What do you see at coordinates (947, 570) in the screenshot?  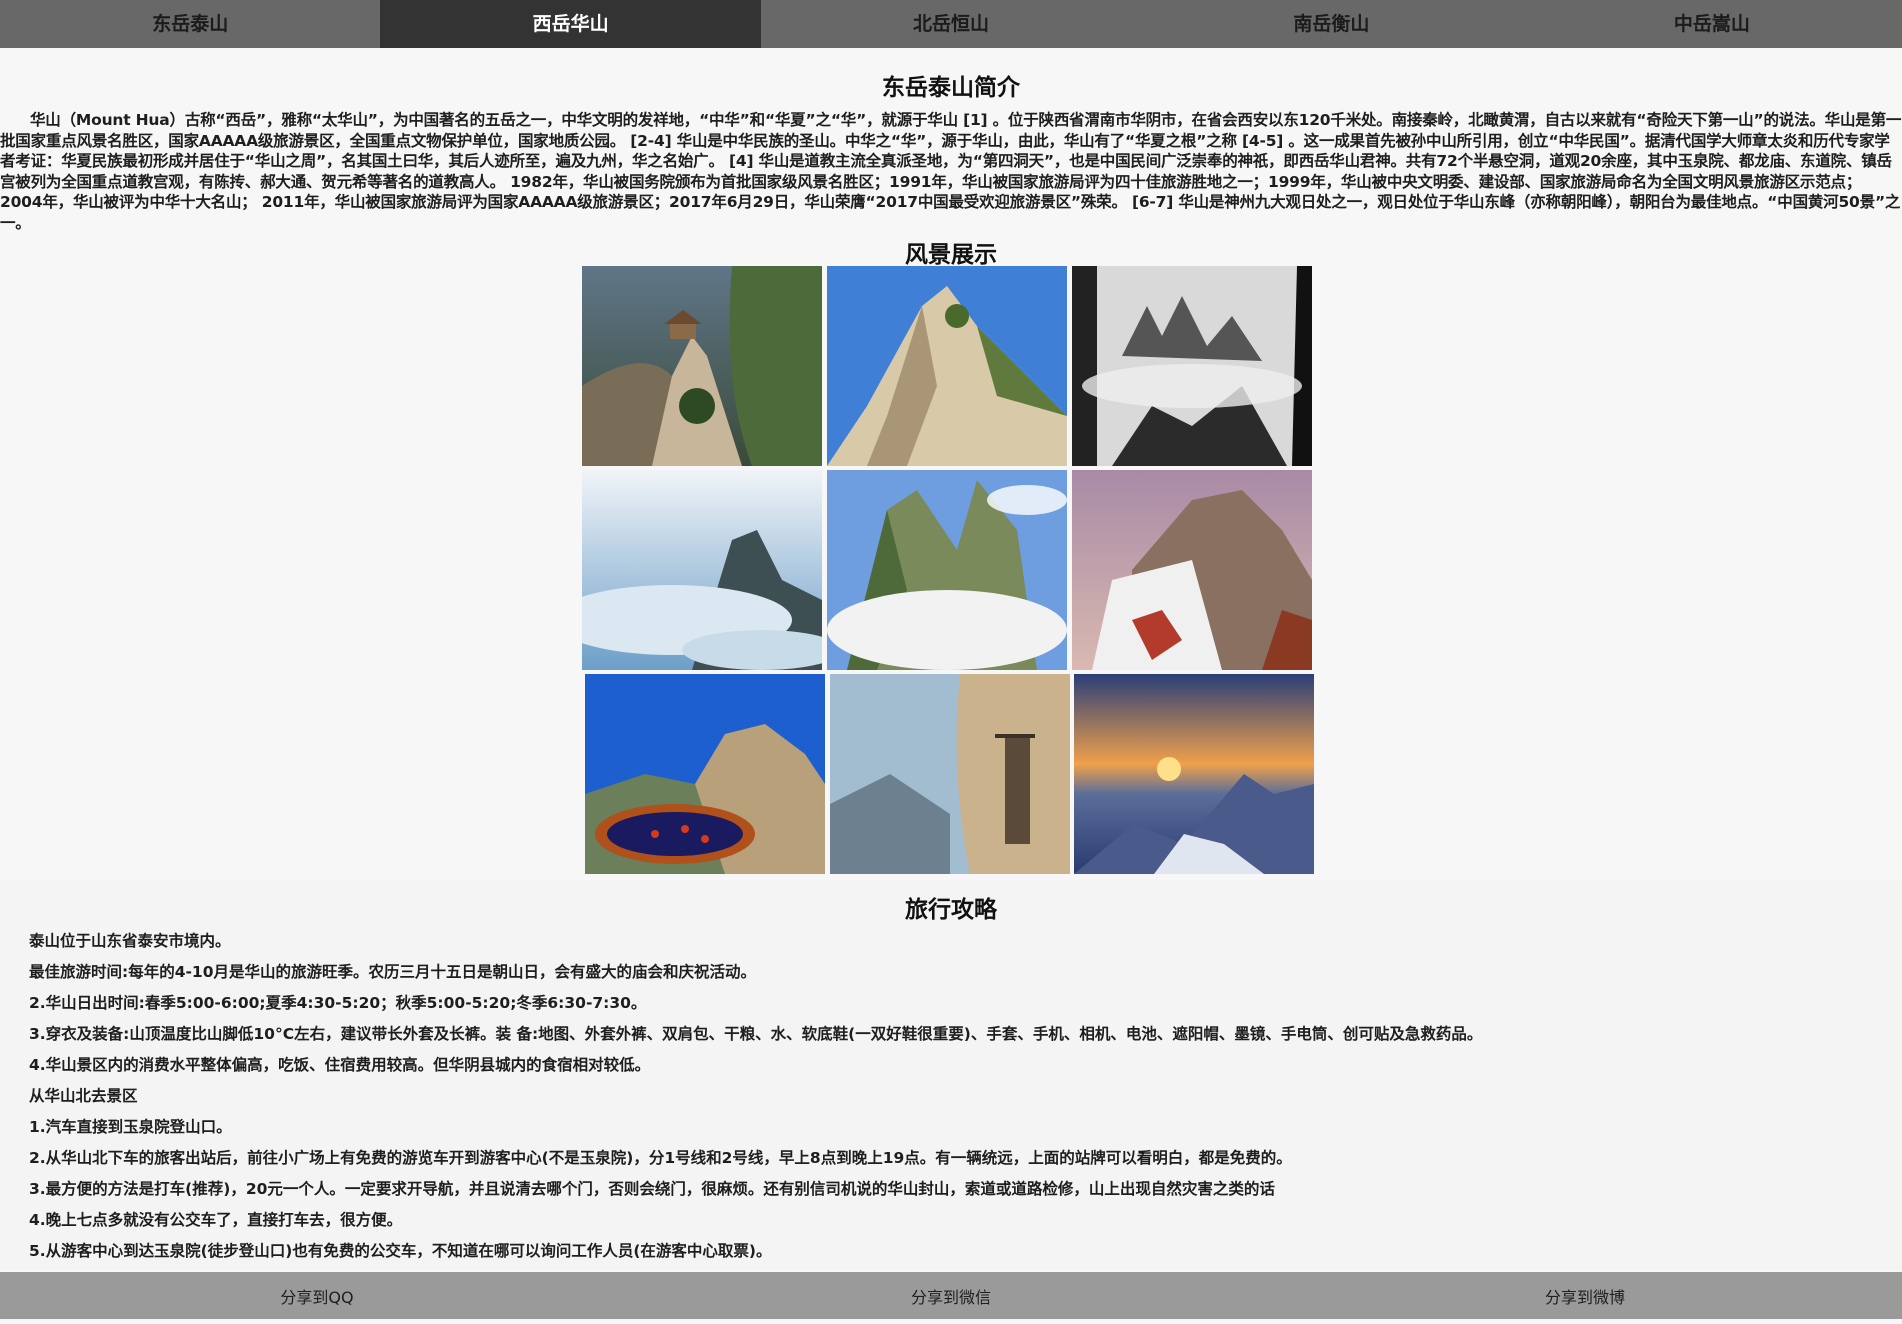 I see `green-cliff-photo` at bounding box center [947, 570].